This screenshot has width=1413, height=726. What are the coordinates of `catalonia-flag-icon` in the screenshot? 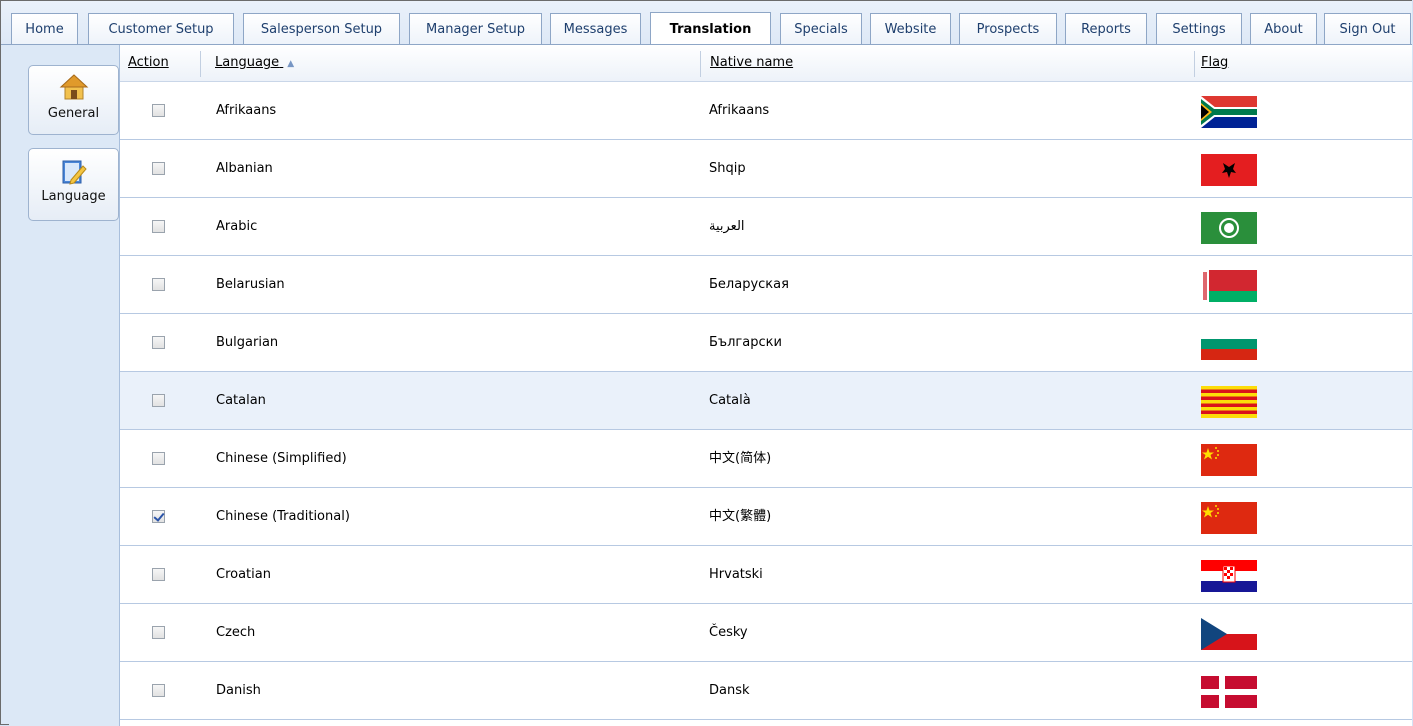 It's located at (1229, 402).